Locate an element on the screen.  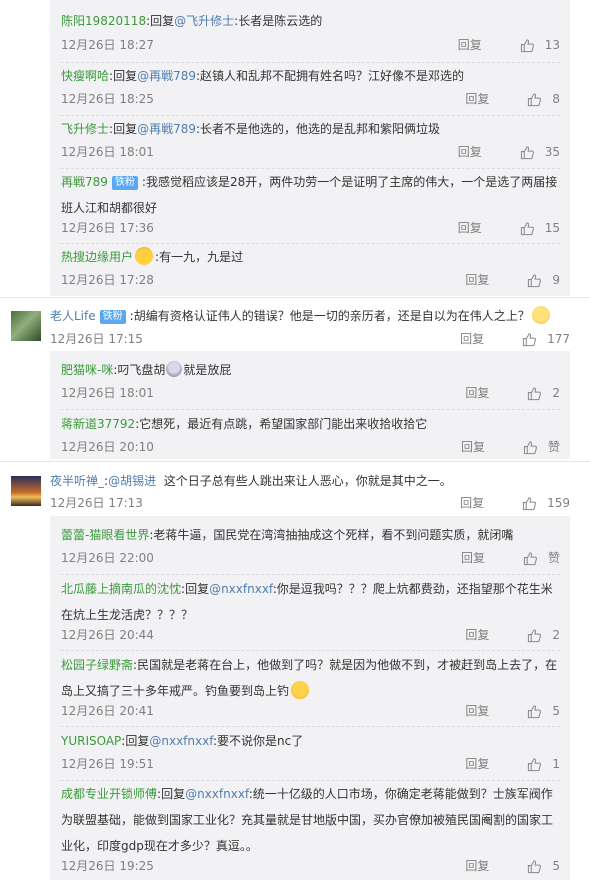
username-link: 老人Life is located at coordinates (73, 316).